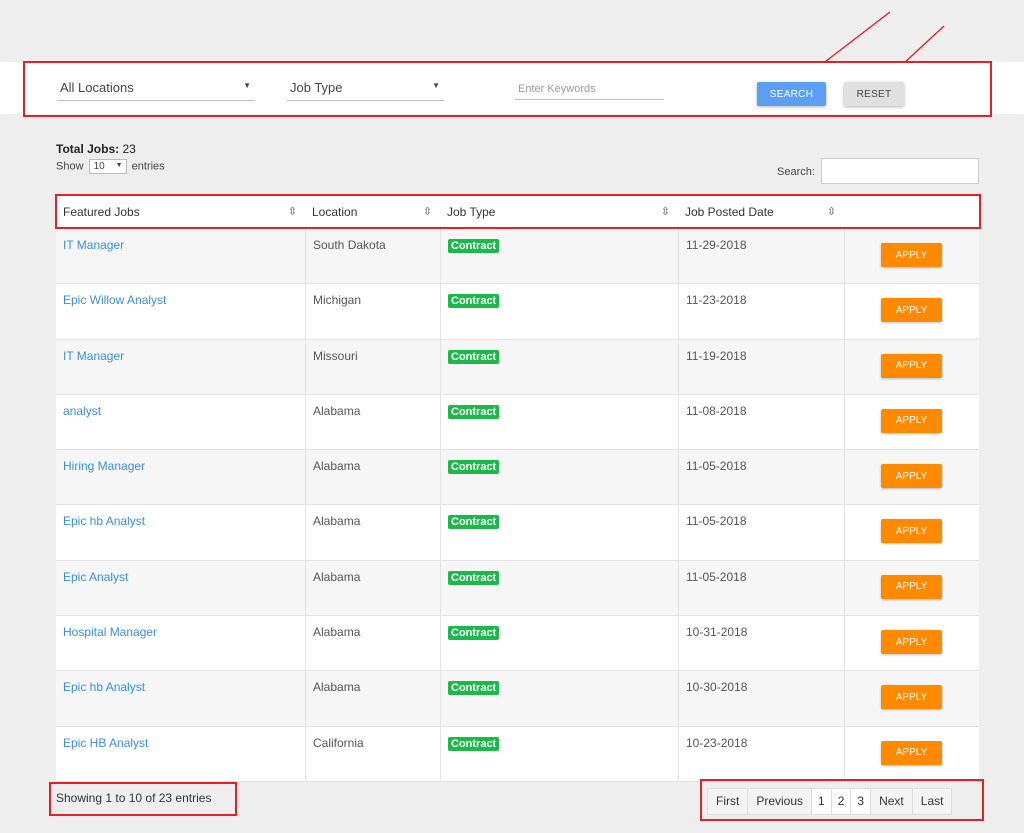 This screenshot has width=1024, height=833. What do you see at coordinates (822, 801) in the screenshot?
I see `page-1-button: 1` at bounding box center [822, 801].